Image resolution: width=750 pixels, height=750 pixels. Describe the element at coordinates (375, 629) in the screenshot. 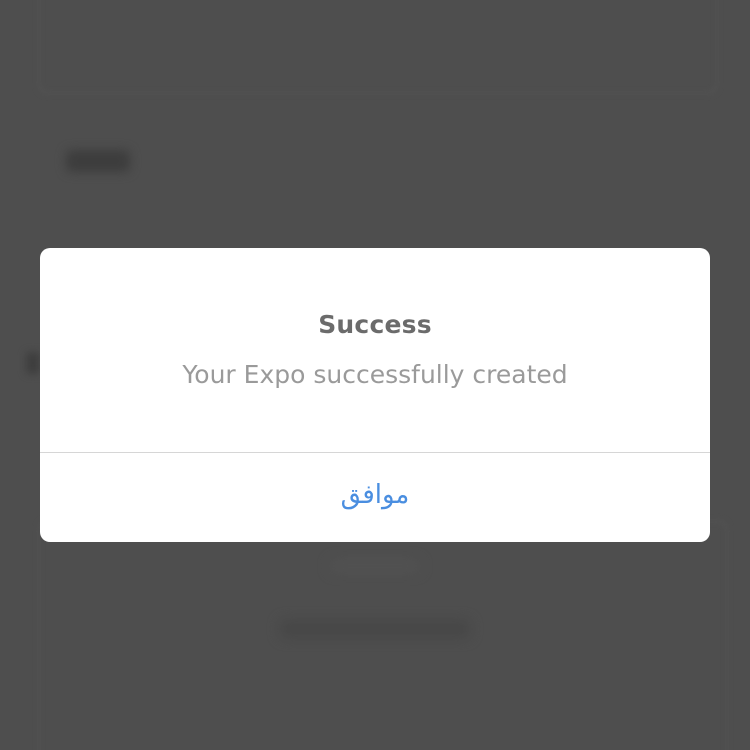

I see `background-blurred-link` at that location.